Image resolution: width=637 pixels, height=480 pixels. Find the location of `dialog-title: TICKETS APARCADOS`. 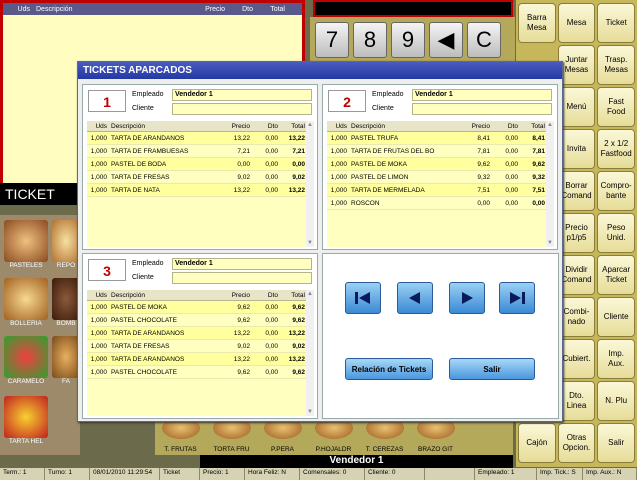

dialog-title: TICKETS APARCADOS is located at coordinates (320, 70).